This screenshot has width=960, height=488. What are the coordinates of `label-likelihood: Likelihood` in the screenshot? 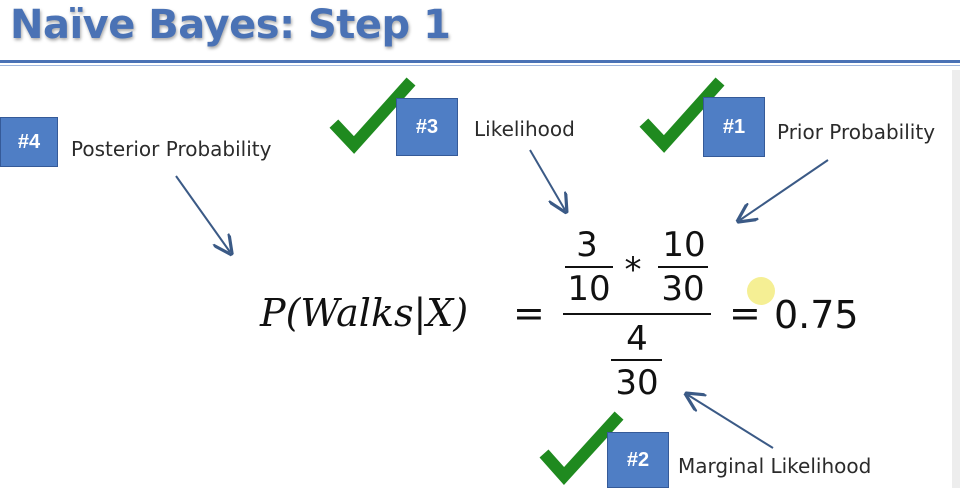 It's located at (524, 129).